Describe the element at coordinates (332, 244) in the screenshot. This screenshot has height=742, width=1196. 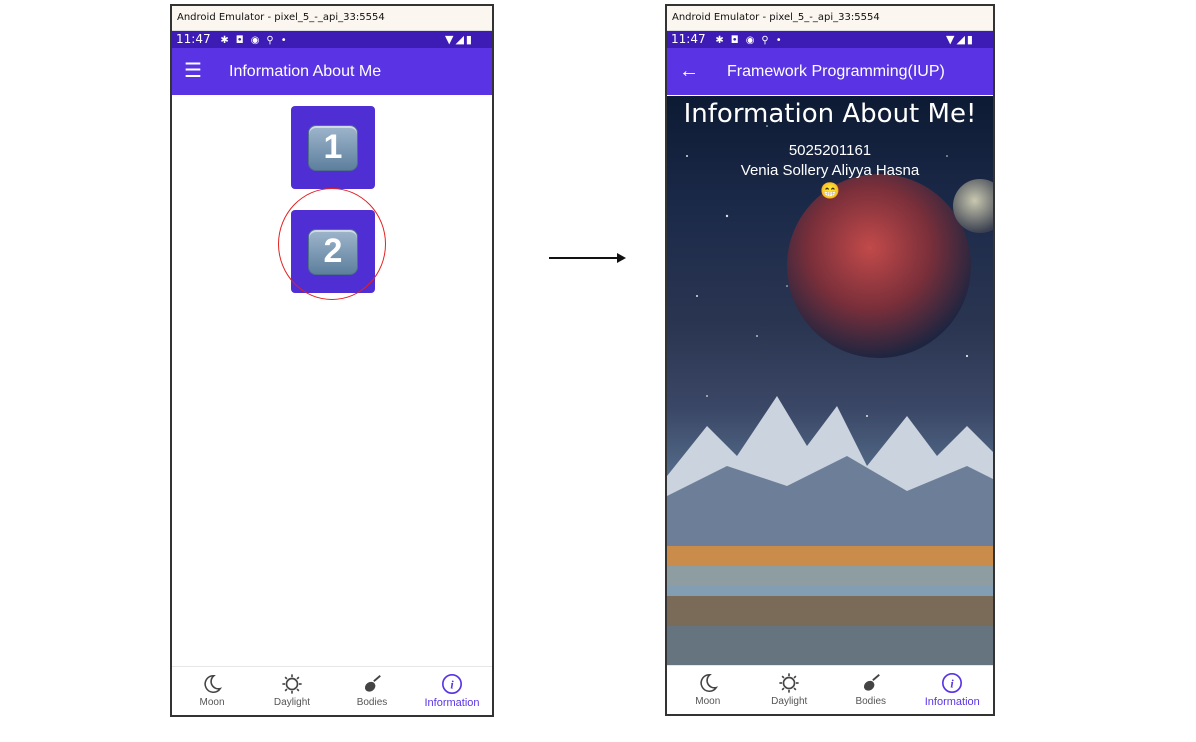
I see `highlight-circle` at that location.